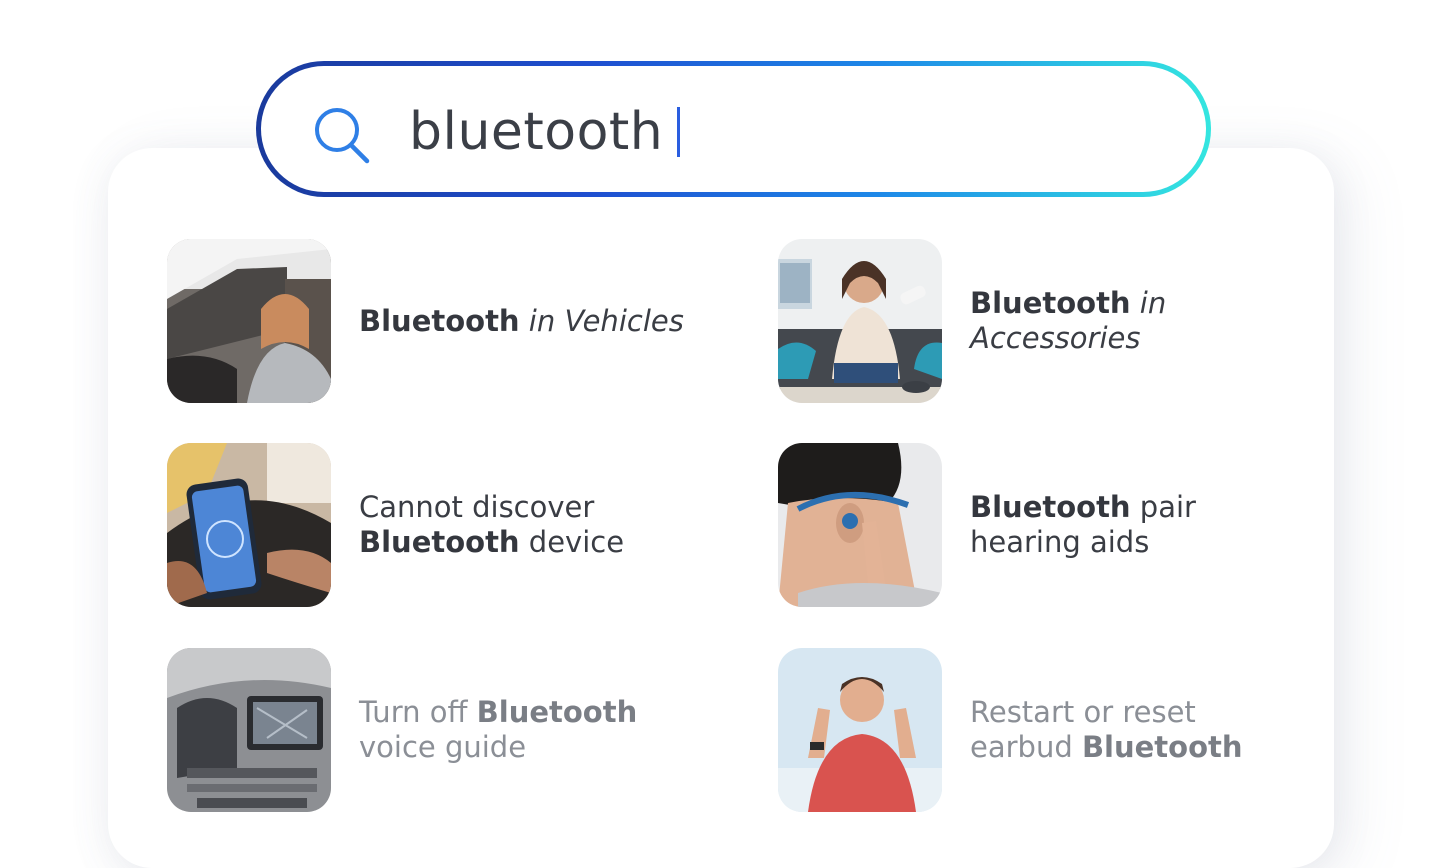 This screenshot has height=868, width=1440. I want to click on result-cannot-discover: Cannot discover Bluetooth device, so click(395, 525).